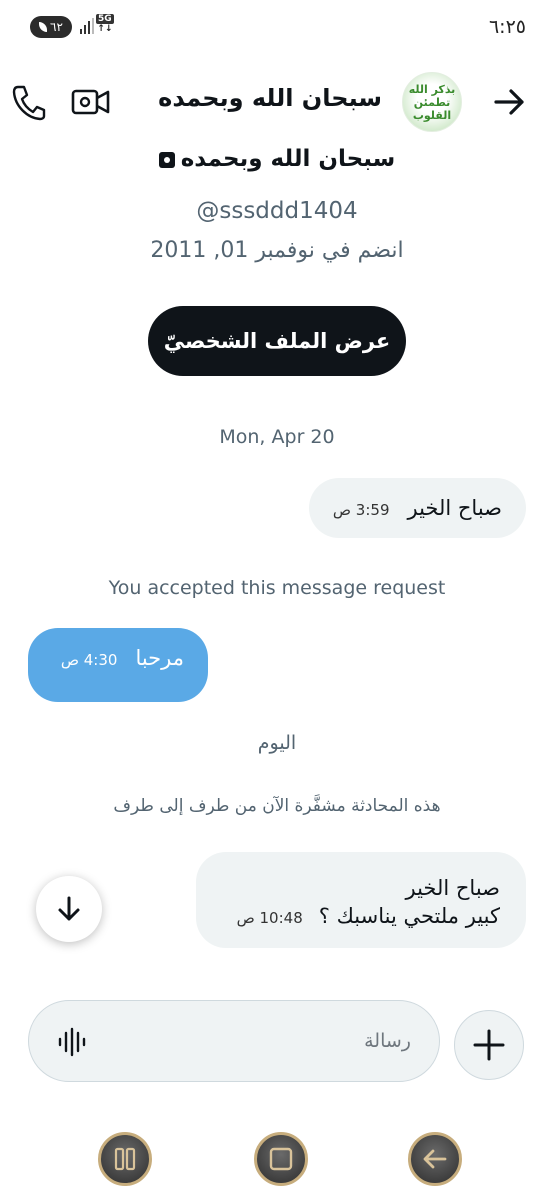  I want to click on message-text: صباح الخير, so click(454, 508).